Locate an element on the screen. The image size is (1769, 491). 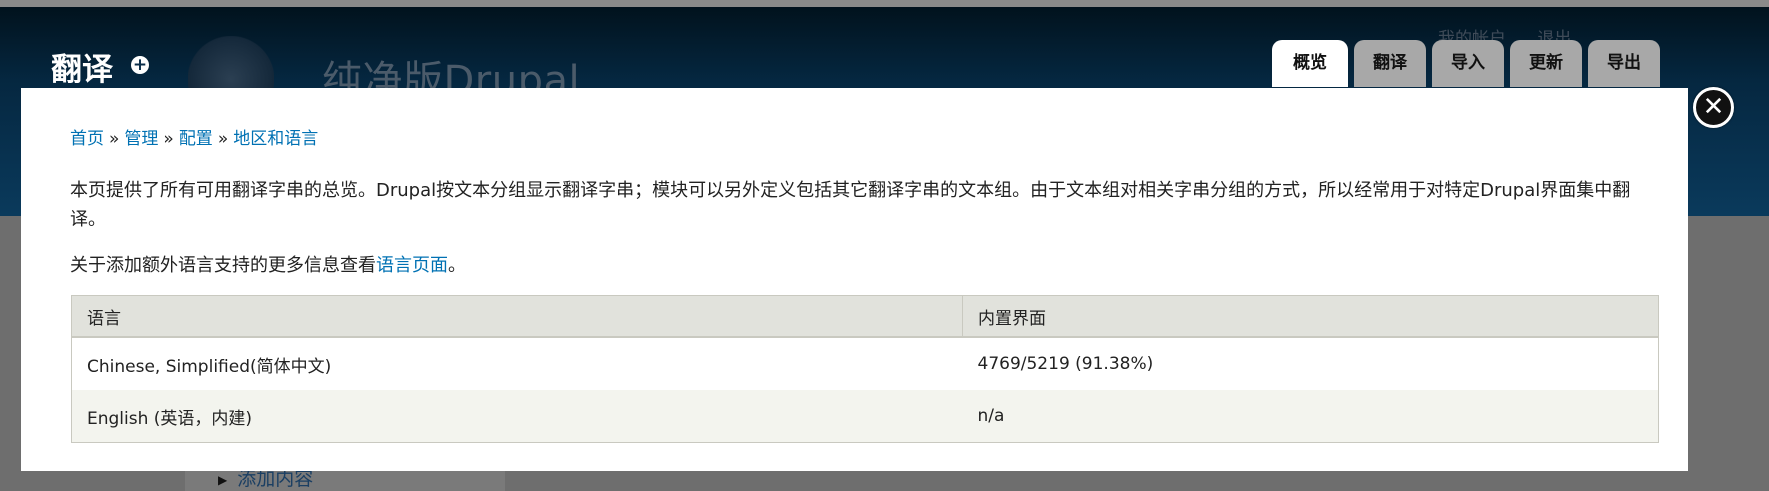
tab-import: 导入 is located at coordinates (1468, 63).